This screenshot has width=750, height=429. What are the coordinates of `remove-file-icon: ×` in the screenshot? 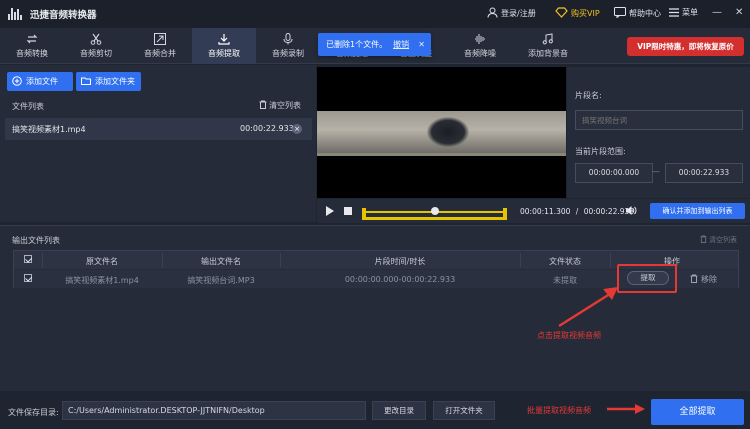 It's located at (297, 129).